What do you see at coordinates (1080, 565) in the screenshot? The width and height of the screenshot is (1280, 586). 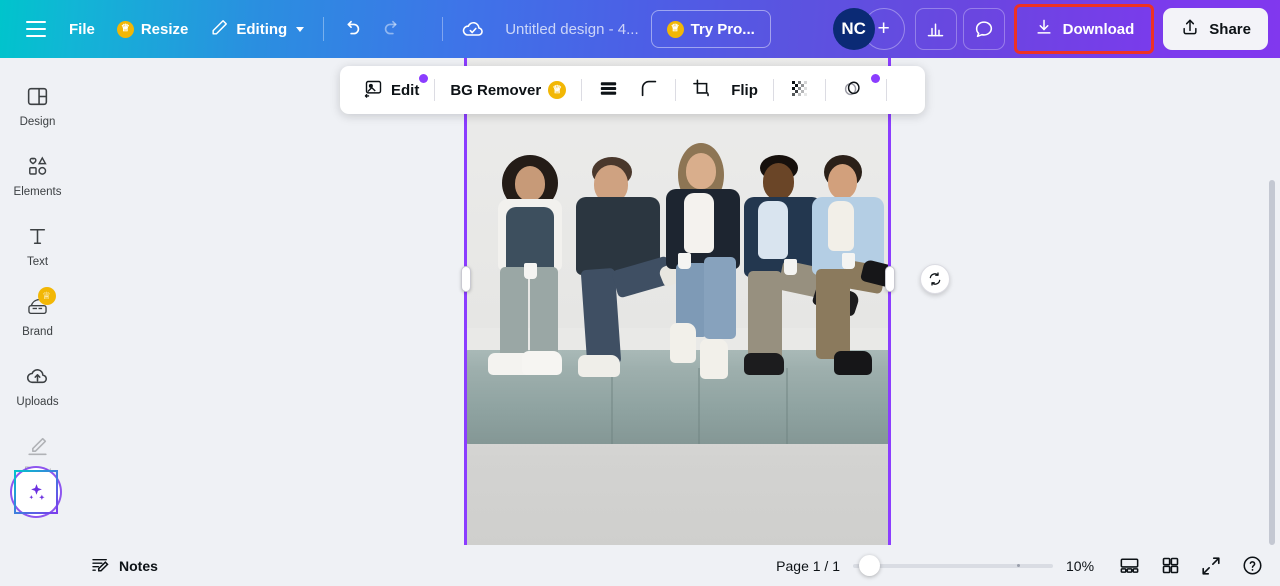 I see `zoom-value: 10%` at bounding box center [1080, 565].